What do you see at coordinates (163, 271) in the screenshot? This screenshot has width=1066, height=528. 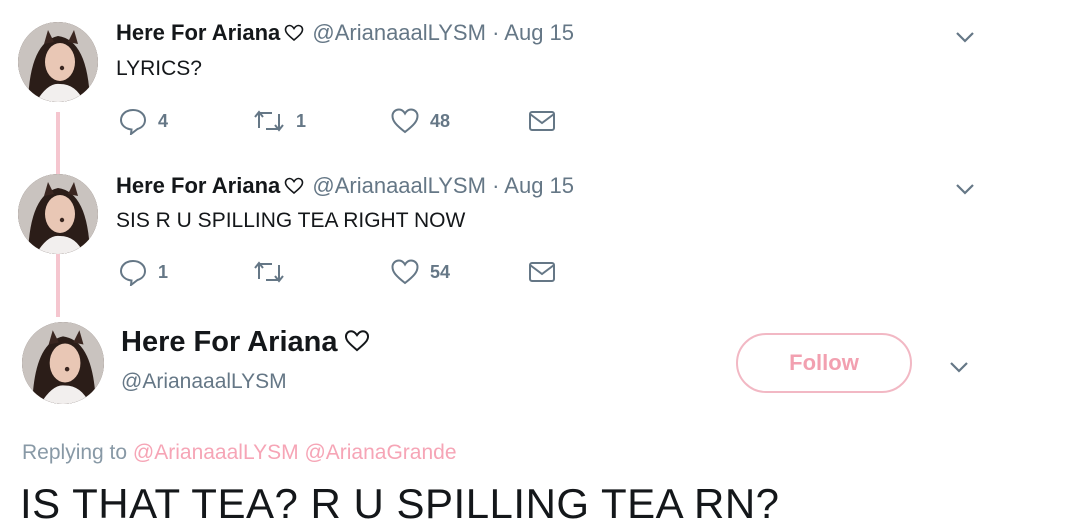 I see `reply-count: 1` at bounding box center [163, 271].